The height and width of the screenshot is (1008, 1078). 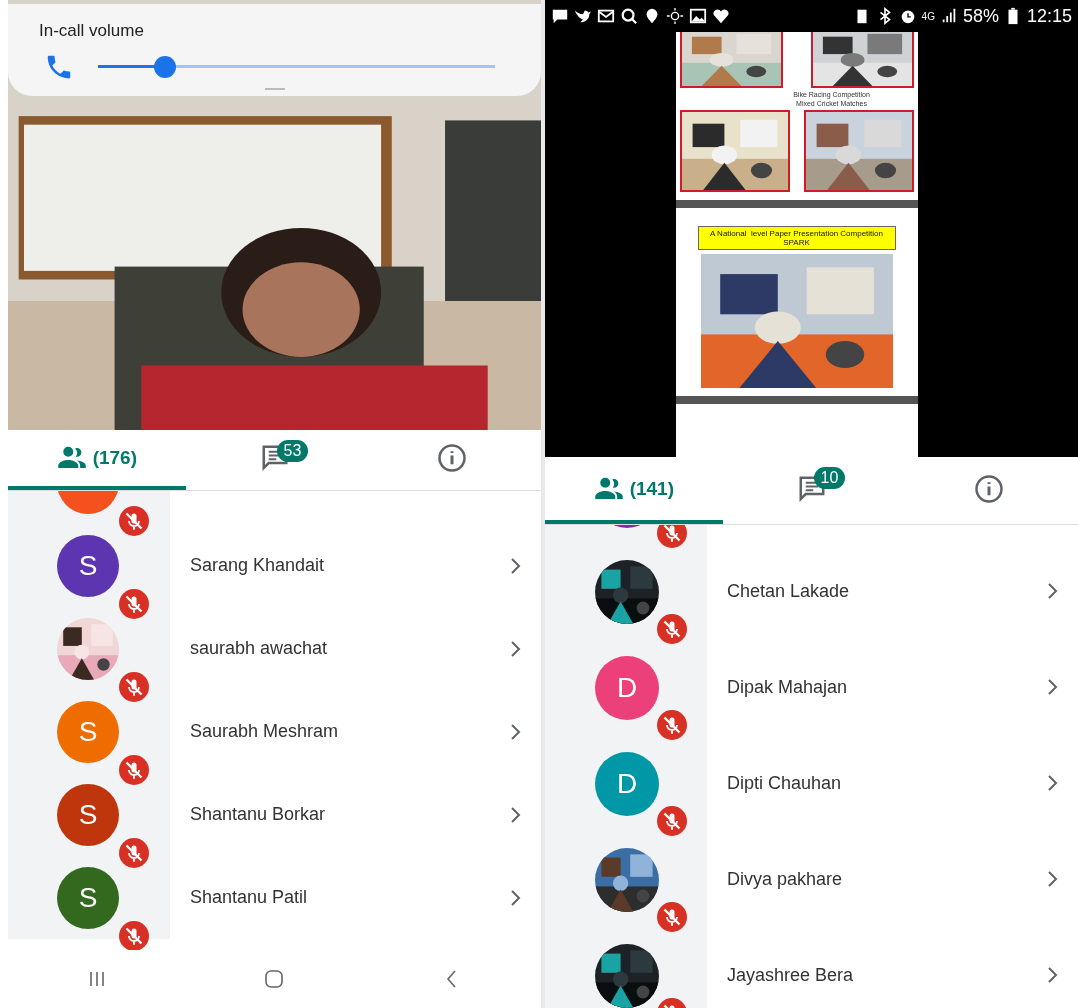 I want to click on participant-name: Saurabh Meshram, so click(x=349, y=731).